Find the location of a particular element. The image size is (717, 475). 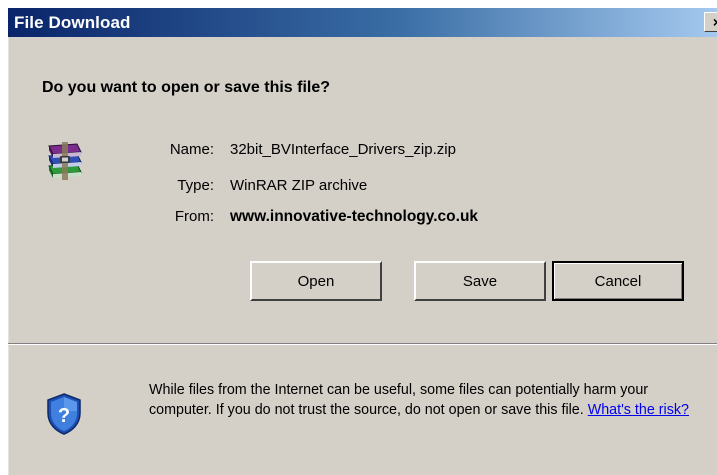

winrar-archive-icon is located at coordinates (65, 161).